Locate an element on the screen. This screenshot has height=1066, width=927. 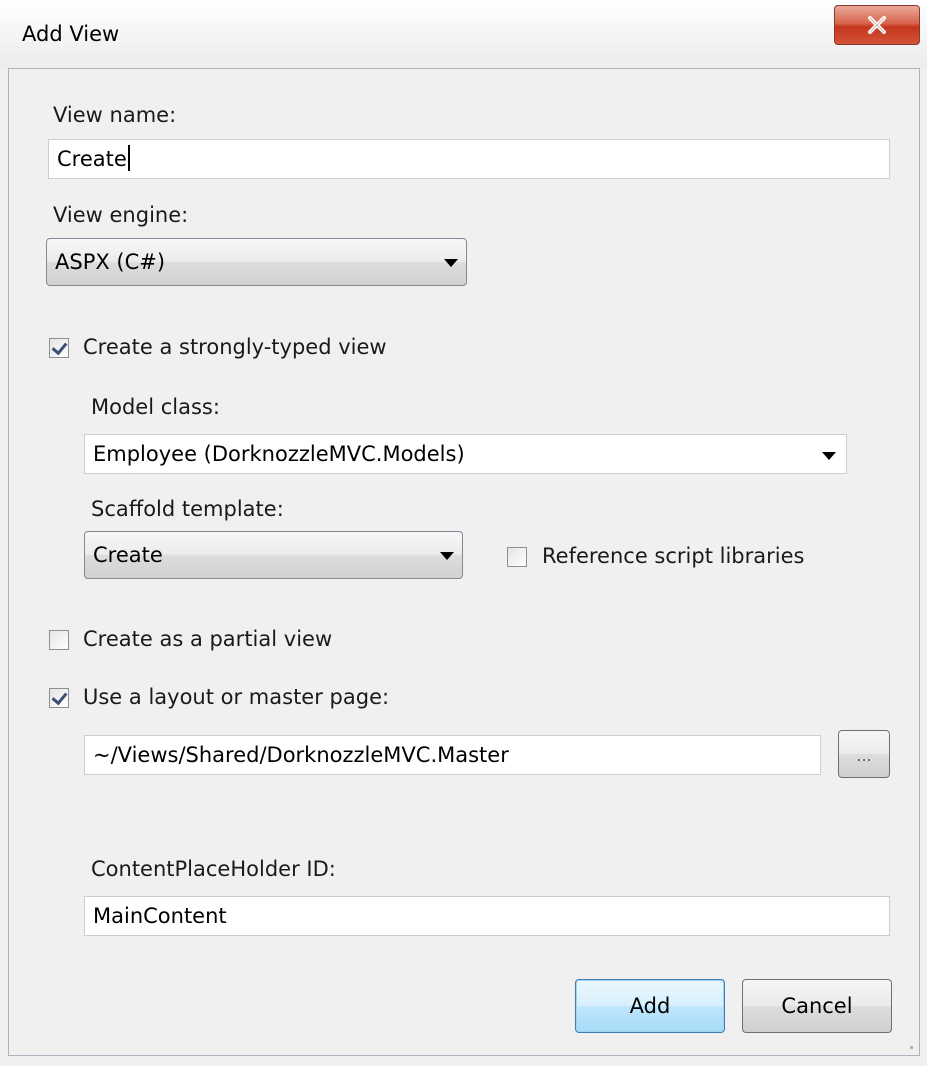
view-name-value: Create is located at coordinates (92, 159).